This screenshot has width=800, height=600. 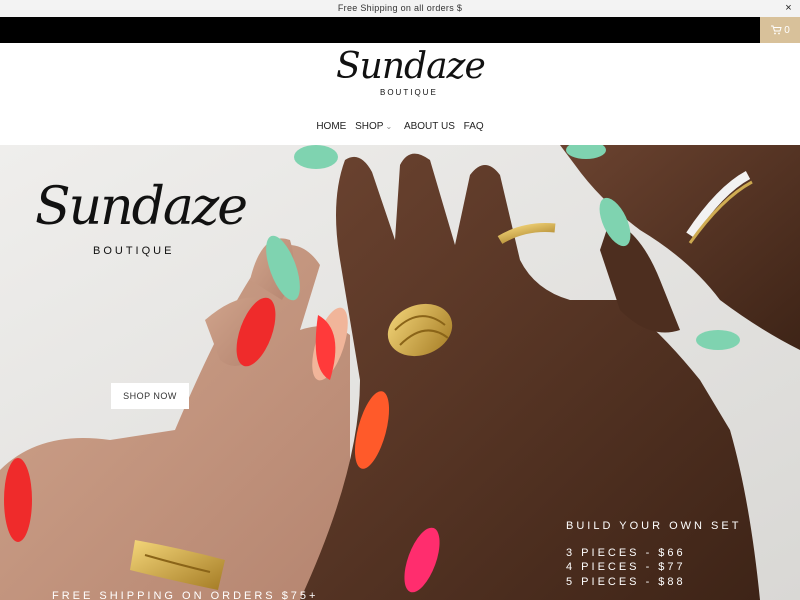 What do you see at coordinates (626, 581) in the screenshot?
I see `promo-line: 5 PIECES - $88` at bounding box center [626, 581].